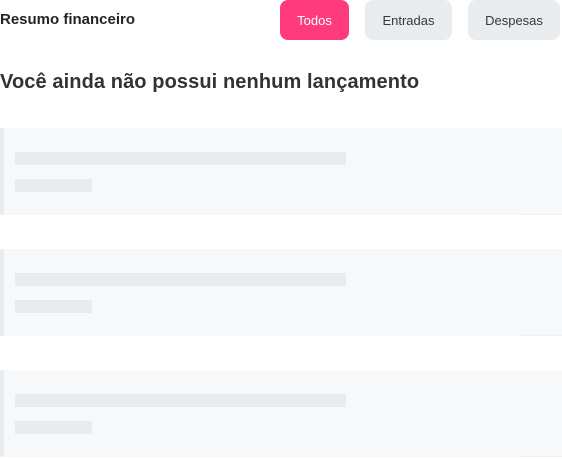  I want to click on filter-entradas-button: Entradas, so click(408, 20).